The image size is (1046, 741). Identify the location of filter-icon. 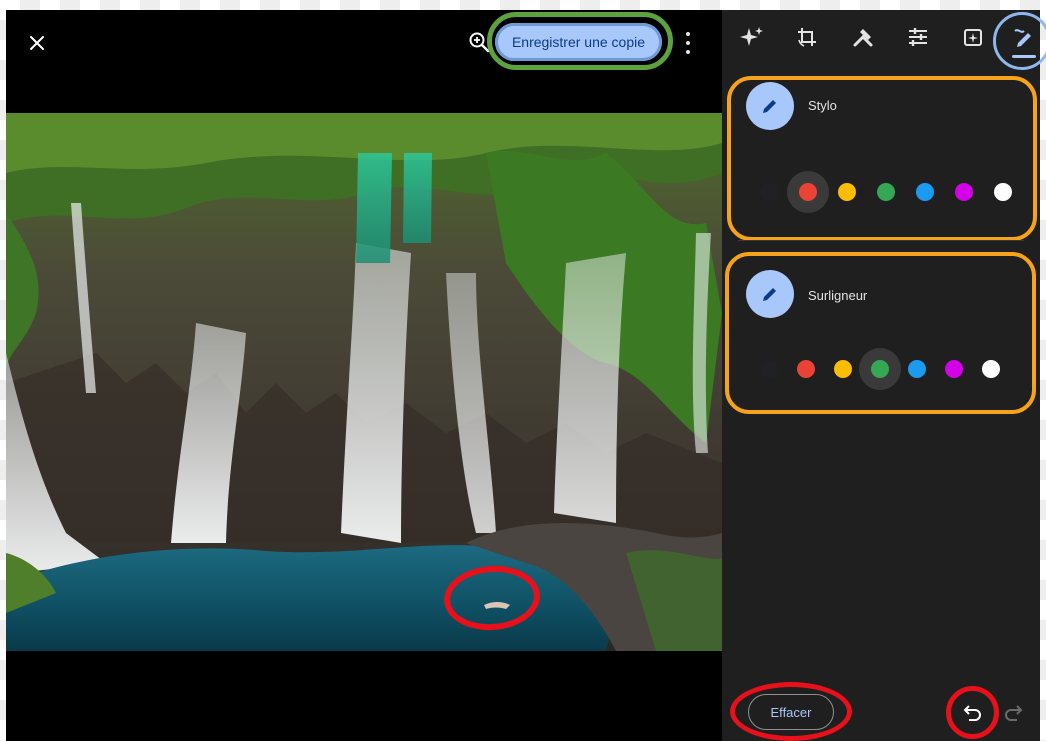
(973, 37).